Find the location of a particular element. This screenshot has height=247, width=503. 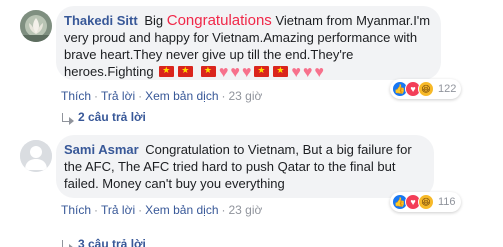

reaction-count: 116 is located at coordinates (447, 202).